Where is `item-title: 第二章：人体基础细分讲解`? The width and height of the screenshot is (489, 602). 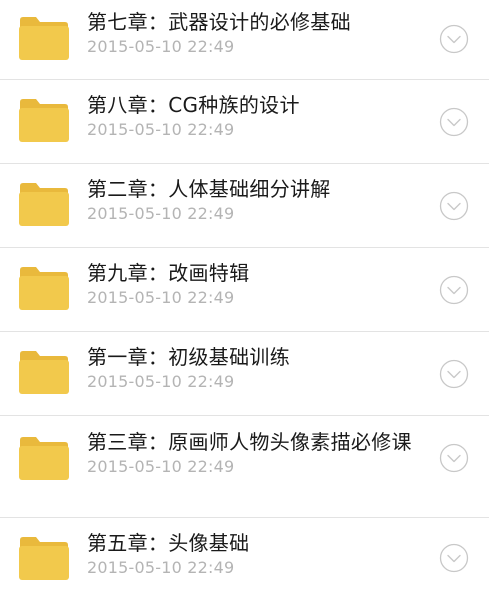 item-title: 第二章：人体基础细分讲解 is located at coordinates (209, 189).